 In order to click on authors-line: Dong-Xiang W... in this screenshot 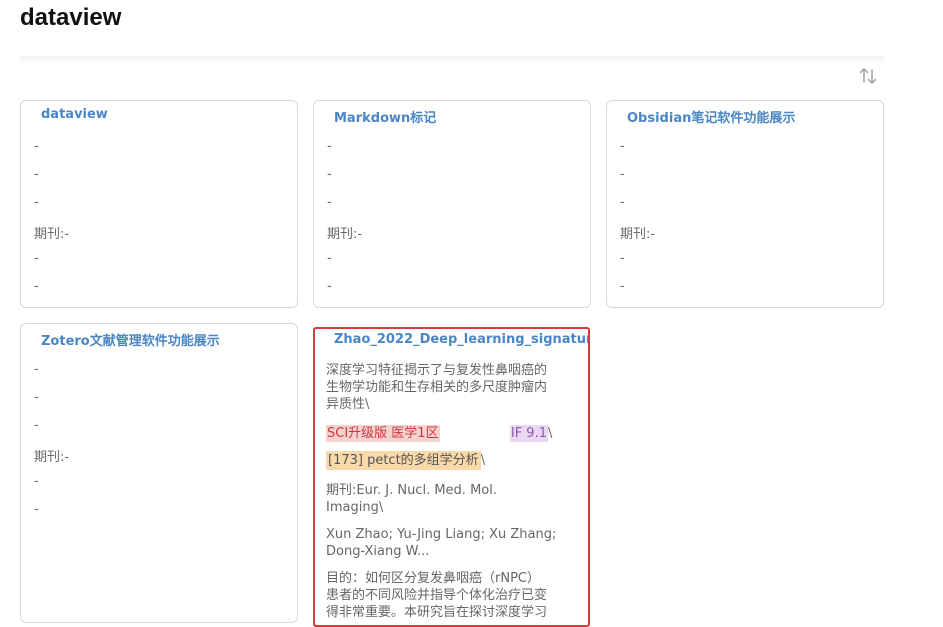, I will do `click(378, 551)`.